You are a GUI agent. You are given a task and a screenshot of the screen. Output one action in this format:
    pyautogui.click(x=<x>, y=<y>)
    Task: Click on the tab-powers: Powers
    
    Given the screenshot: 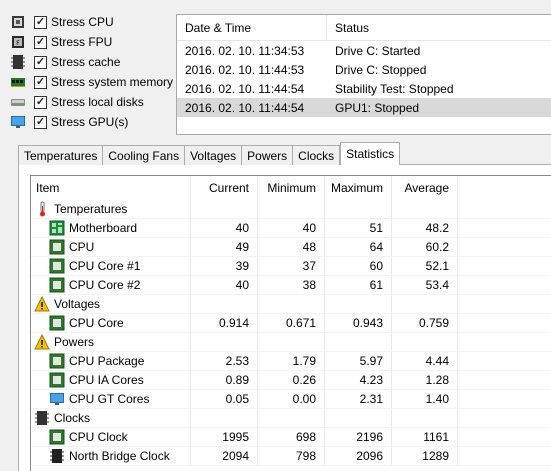 What is the action you would take?
    pyautogui.click(x=267, y=155)
    